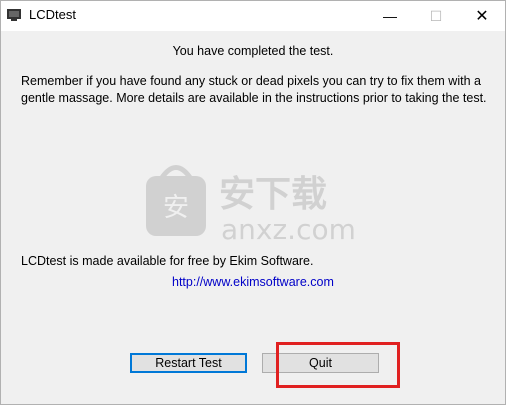 This screenshot has height=405, width=506. What do you see at coordinates (338, 365) in the screenshot?
I see `quit-highlight-box` at bounding box center [338, 365].